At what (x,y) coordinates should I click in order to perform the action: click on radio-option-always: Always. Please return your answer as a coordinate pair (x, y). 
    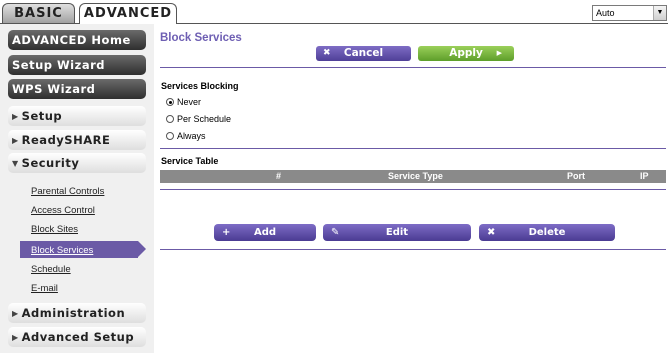
    Looking at the image, I should click on (186, 136).